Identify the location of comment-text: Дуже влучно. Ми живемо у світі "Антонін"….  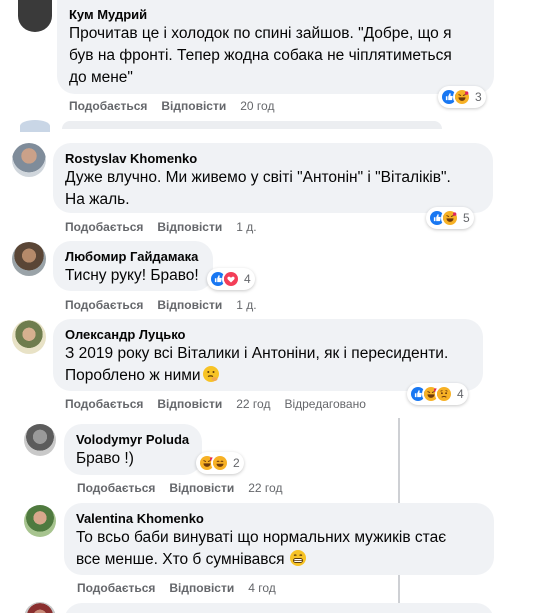
(258, 177).